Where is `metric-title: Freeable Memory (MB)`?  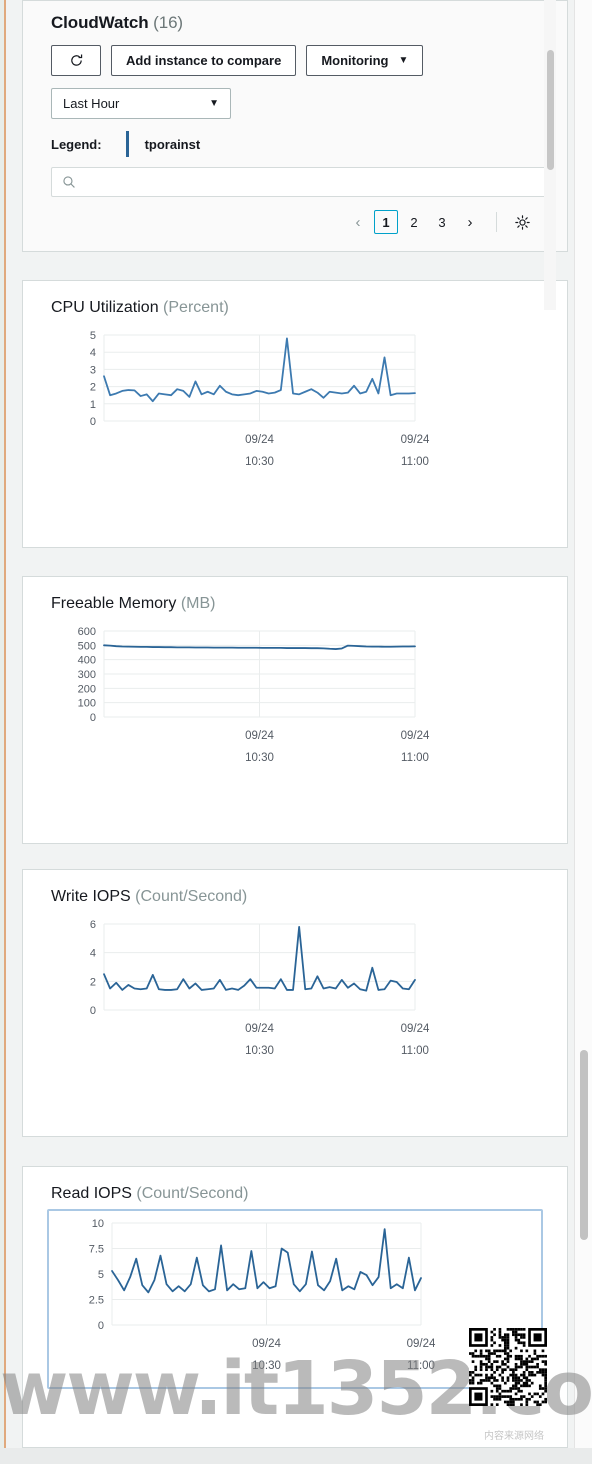
metric-title: Freeable Memory (MB) is located at coordinates (295, 595).